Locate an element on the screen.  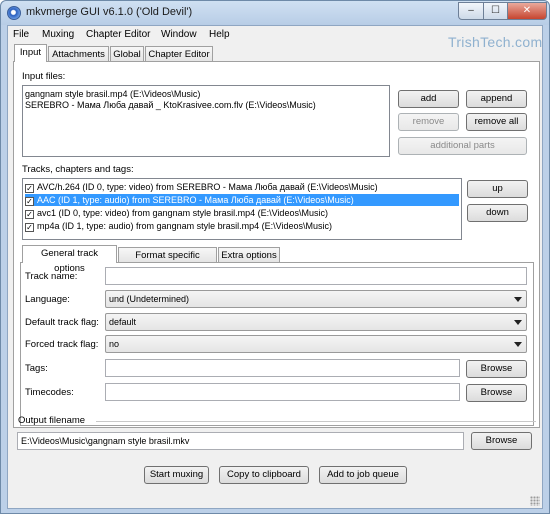
output-filename-label: Output filename is located at coordinates (52, 420).